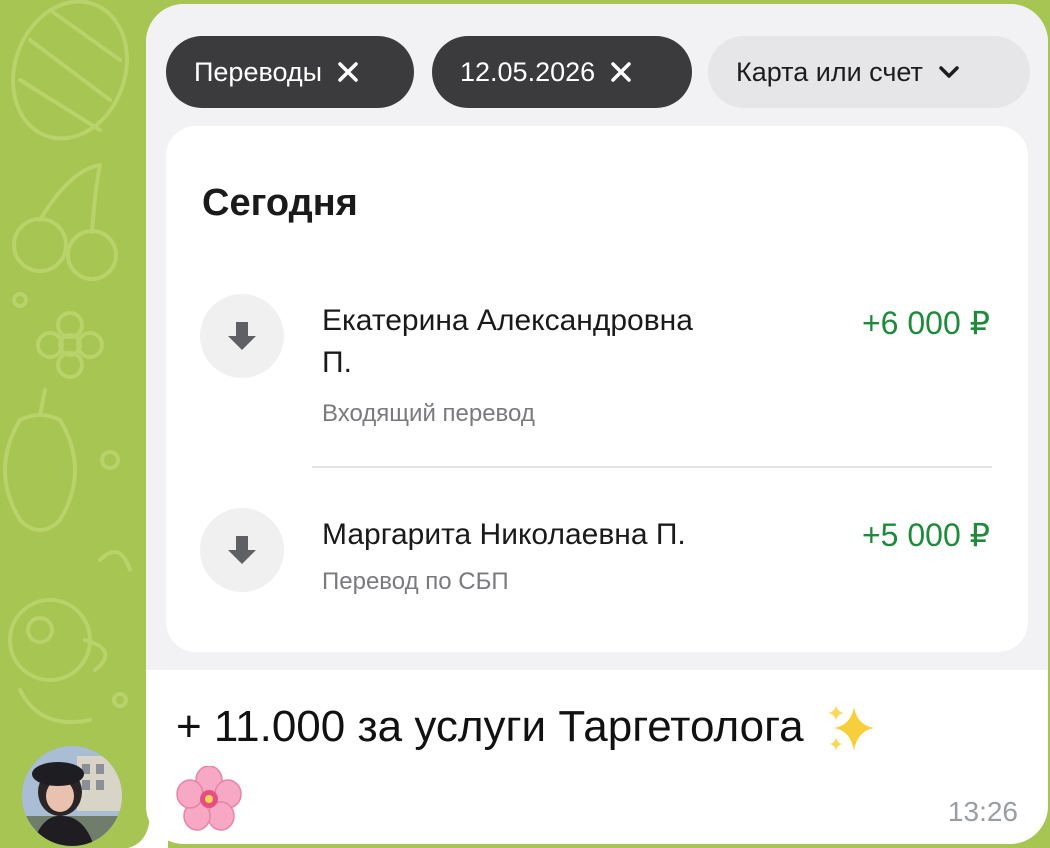 The image size is (1050, 848). Describe the element at coordinates (507, 320) in the screenshot. I see `transaction-name-line: Екатерина Александровна` at that location.